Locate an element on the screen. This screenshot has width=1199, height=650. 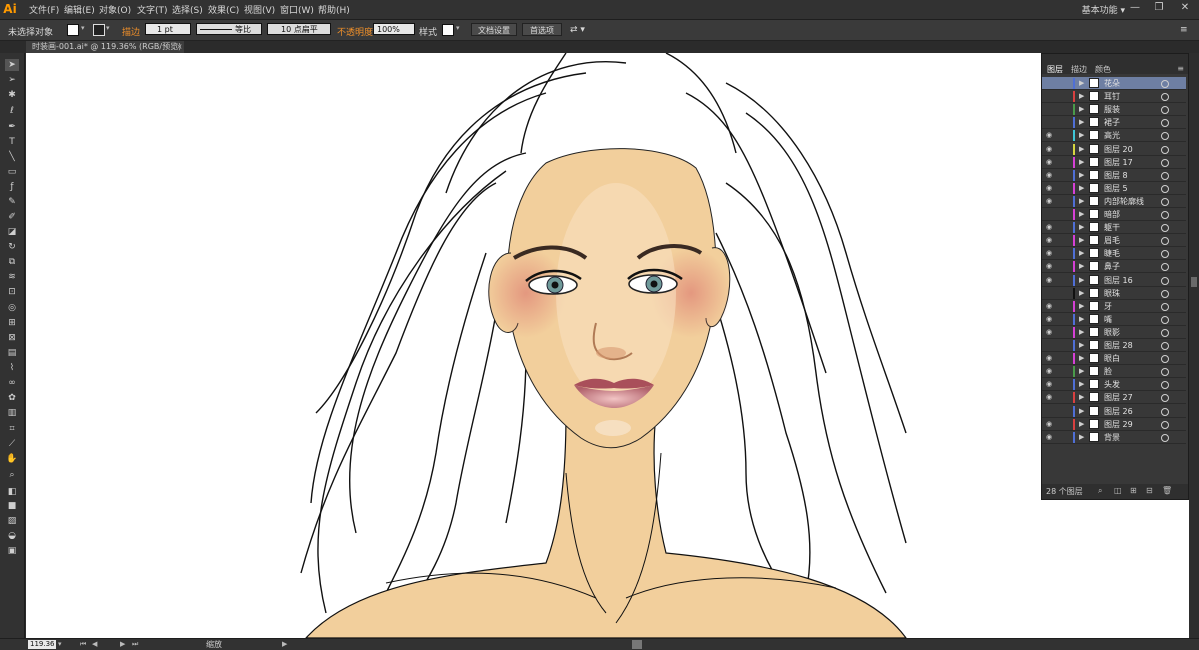
layer-name: 服装 is located at coordinates (1112, 109).